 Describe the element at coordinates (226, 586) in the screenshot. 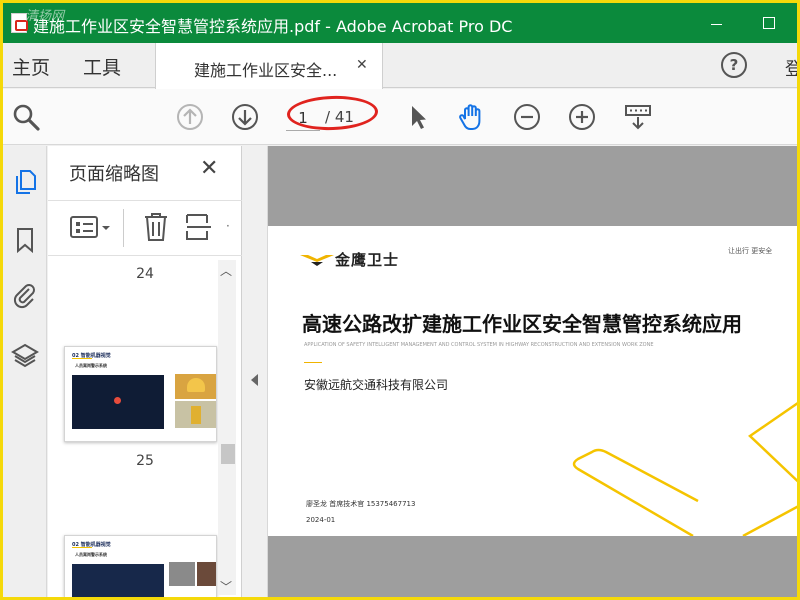

I see `scroll-down-icon: ﹀` at that location.